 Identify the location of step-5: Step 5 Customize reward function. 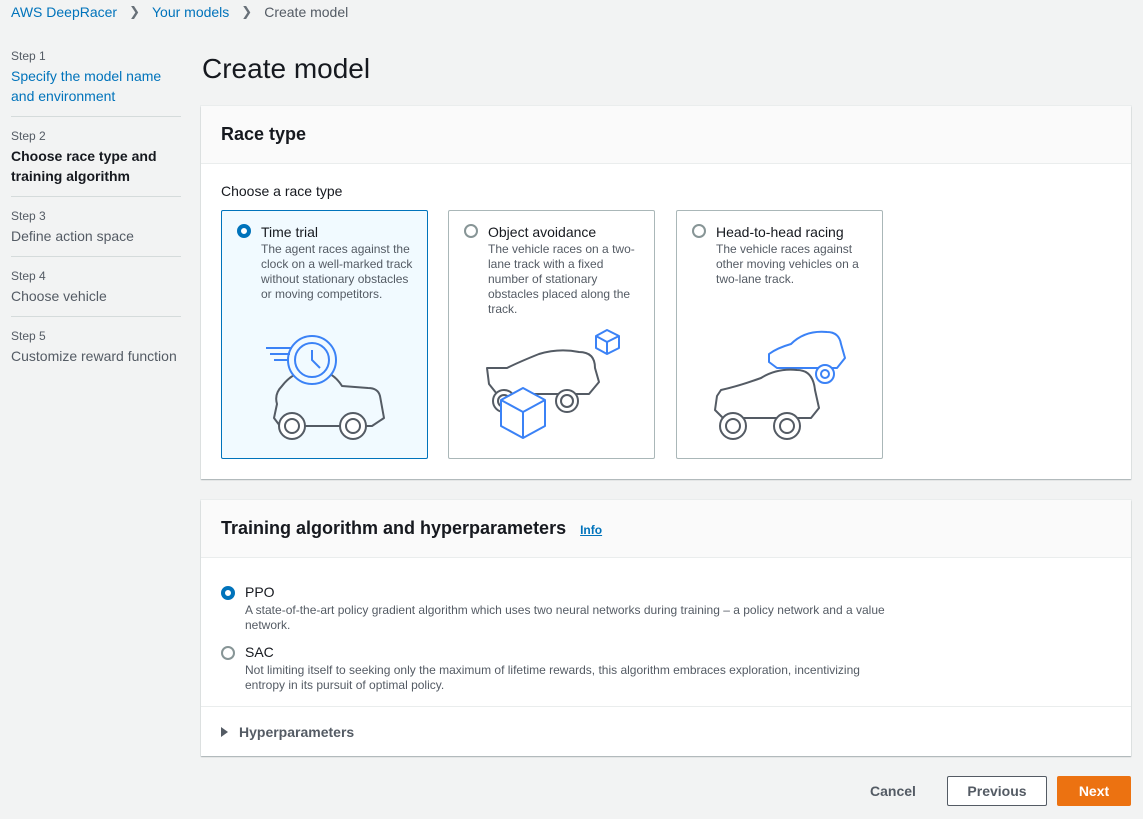
(96, 351).